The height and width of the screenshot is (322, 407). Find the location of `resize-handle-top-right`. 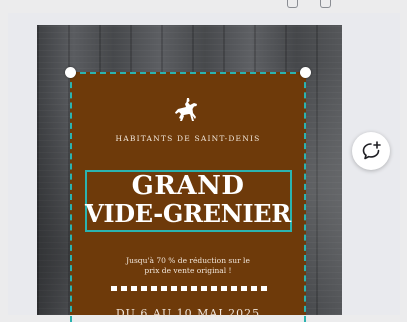

resize-handle-top-right is located at coordinates (305, 72).